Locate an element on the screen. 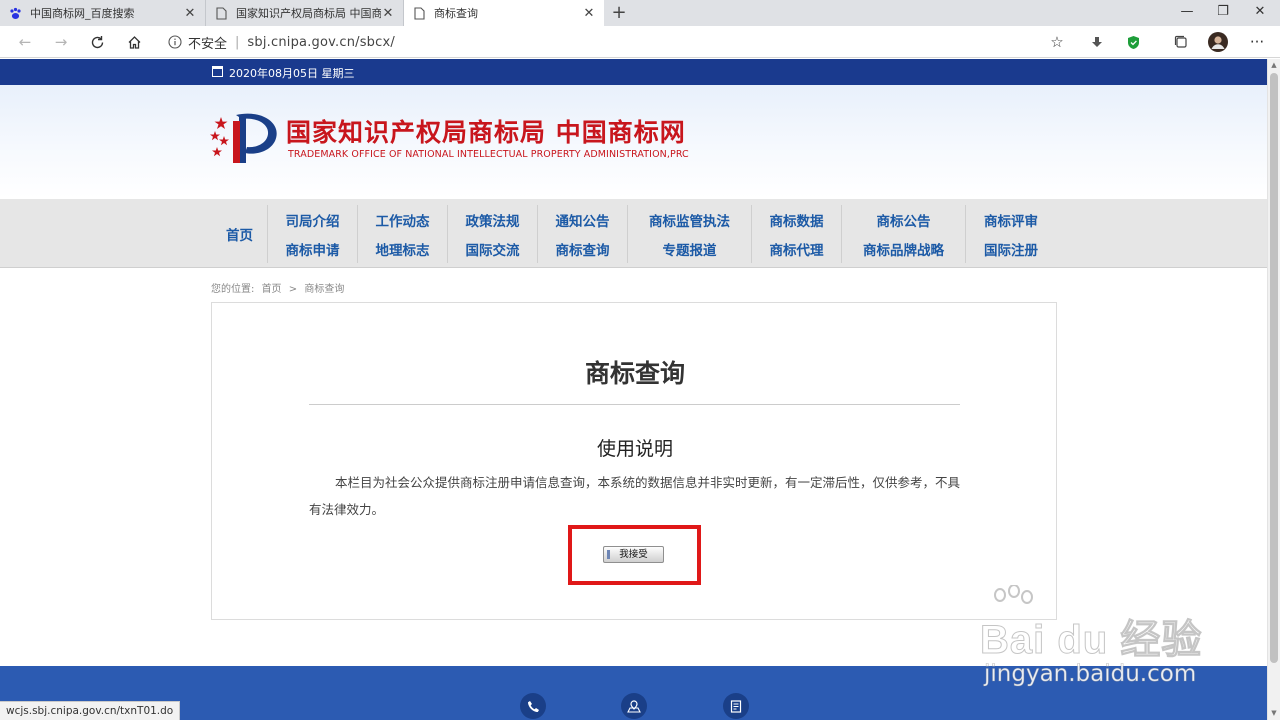  nav-column-5: 通知公告 商标查询 is located at coordinates (583, 234).